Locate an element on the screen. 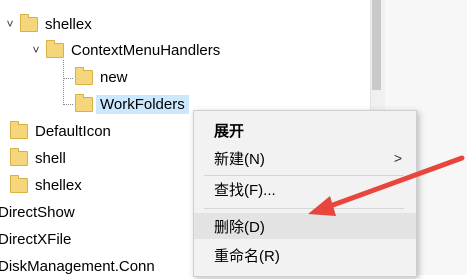 The width and height of the screenshot is (467, 279). tree-item-label: DefaultIcon is located at coordinates (73, 131).